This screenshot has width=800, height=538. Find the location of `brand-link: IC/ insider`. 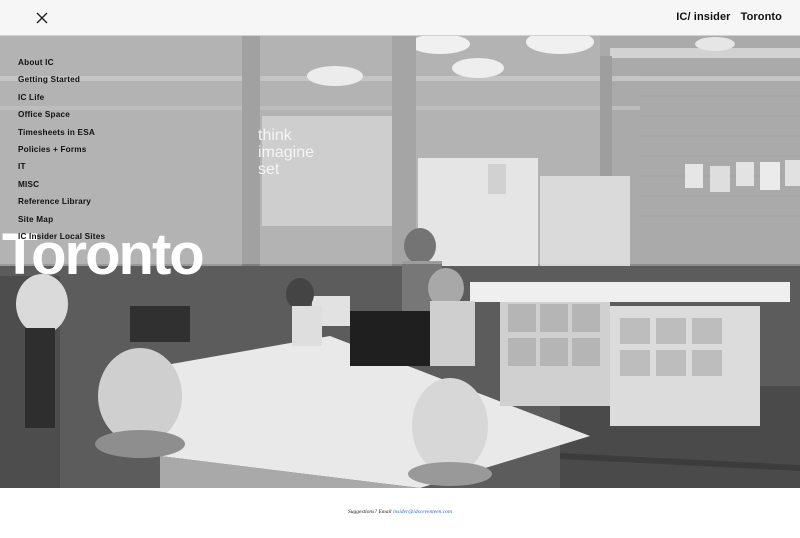

brand-link: IC/ insider is located at coordinates (703, 17).